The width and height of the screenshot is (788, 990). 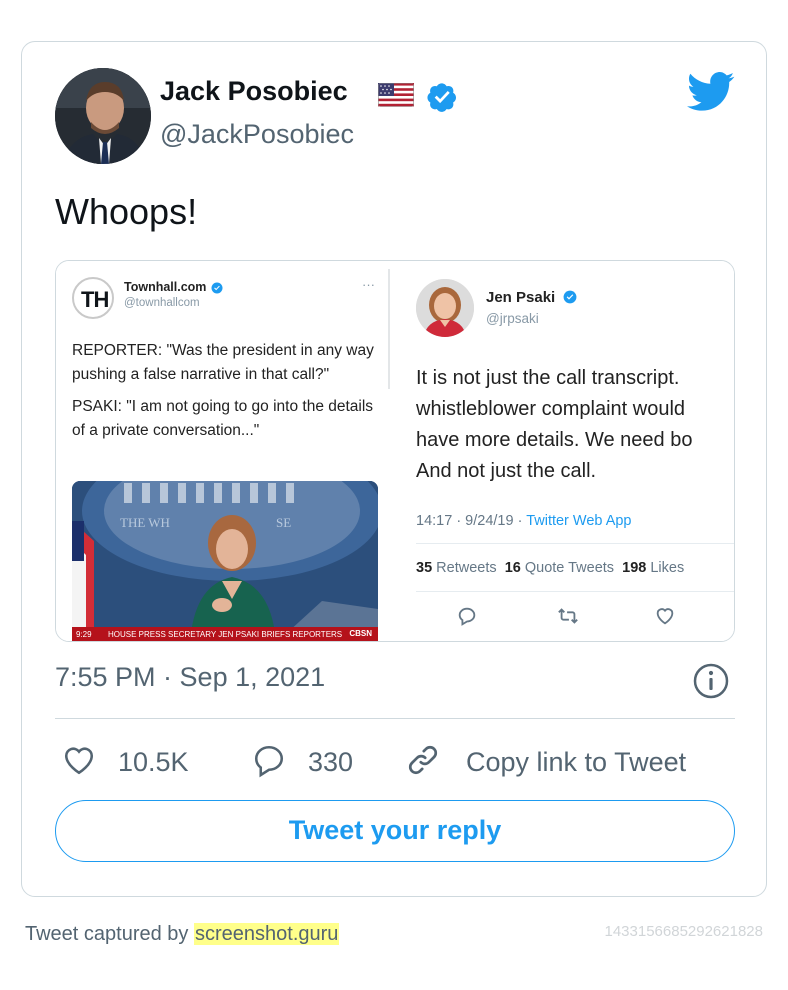 I want to click on screenshot-guru-link: screenshot.guru, so click(x=266, y=934).